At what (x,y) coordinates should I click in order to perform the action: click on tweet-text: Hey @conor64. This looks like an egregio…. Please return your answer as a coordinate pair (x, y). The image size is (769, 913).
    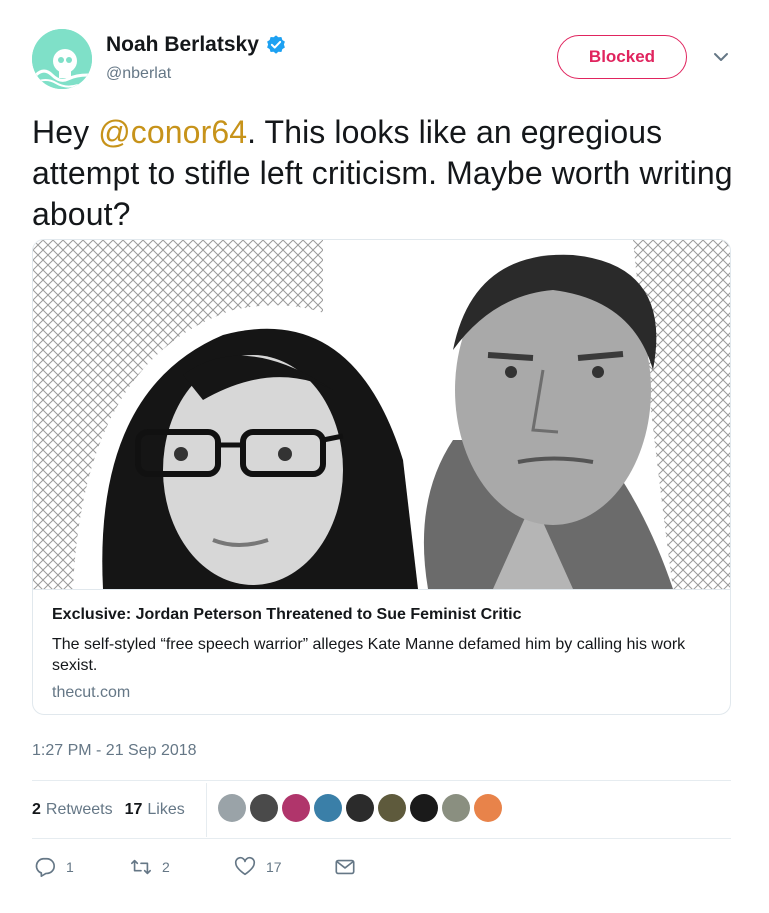
    Looking at the image, I should click on (387, 173).